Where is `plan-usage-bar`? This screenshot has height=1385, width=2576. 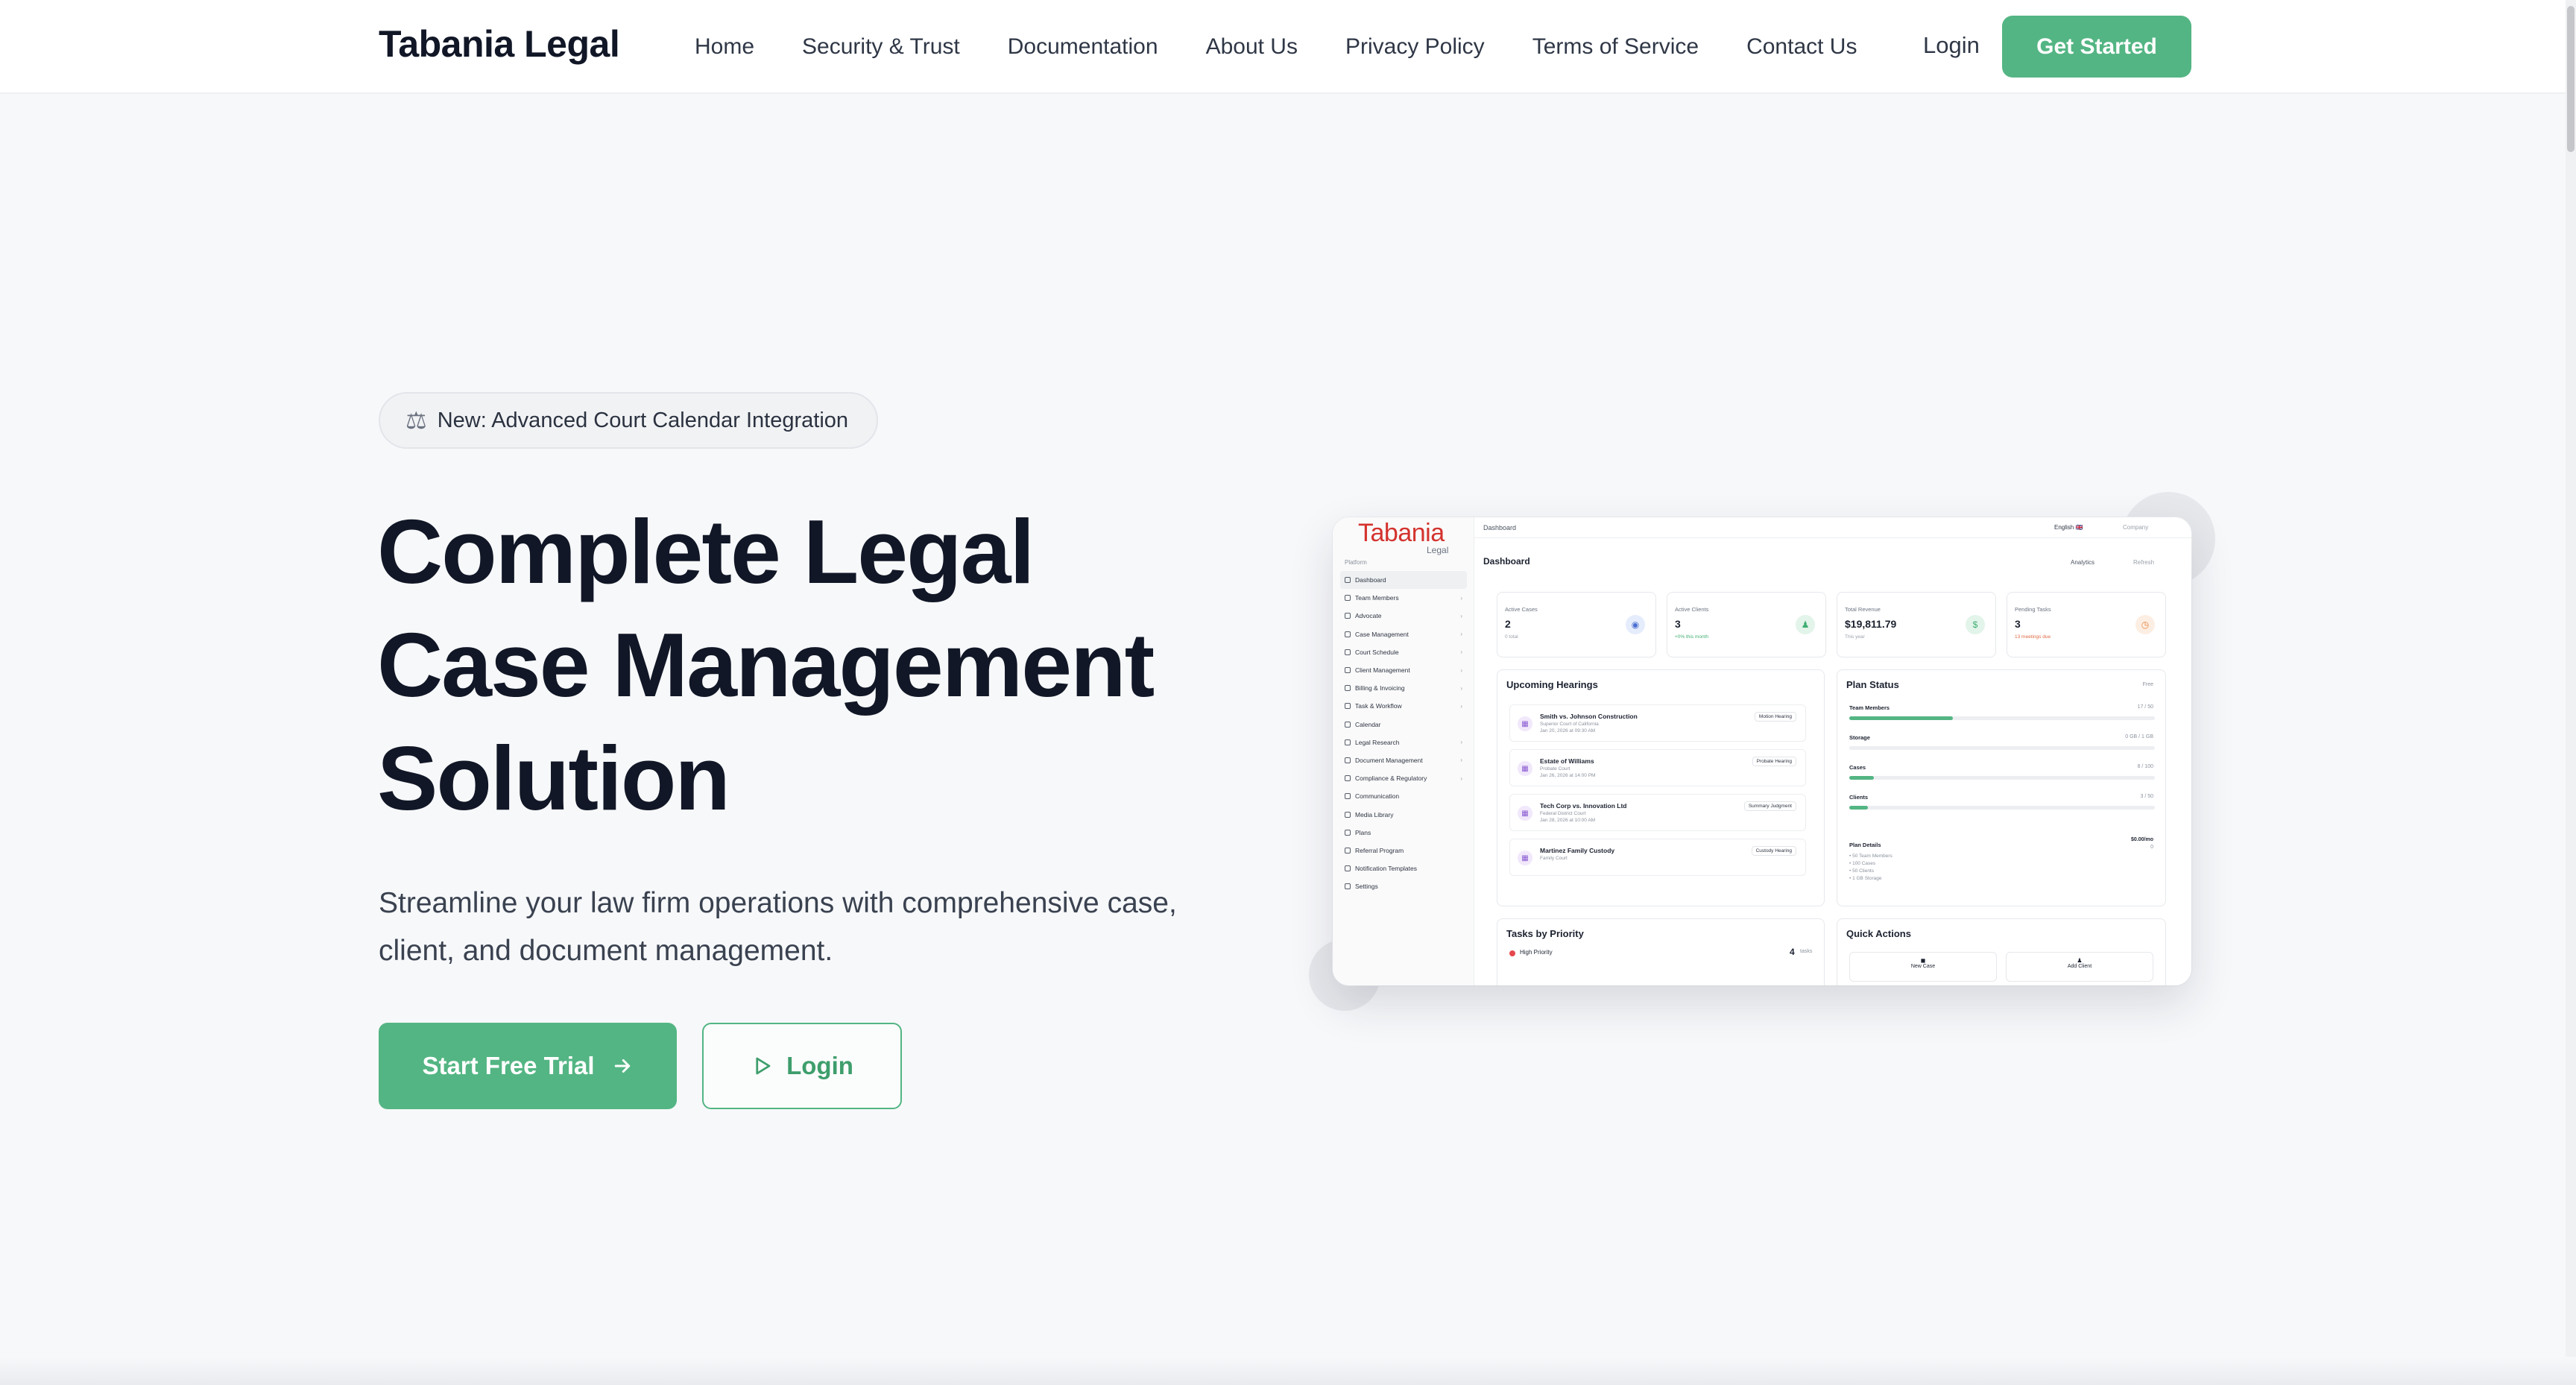
plan-usage-bar is located at coordinates (2002, 718).